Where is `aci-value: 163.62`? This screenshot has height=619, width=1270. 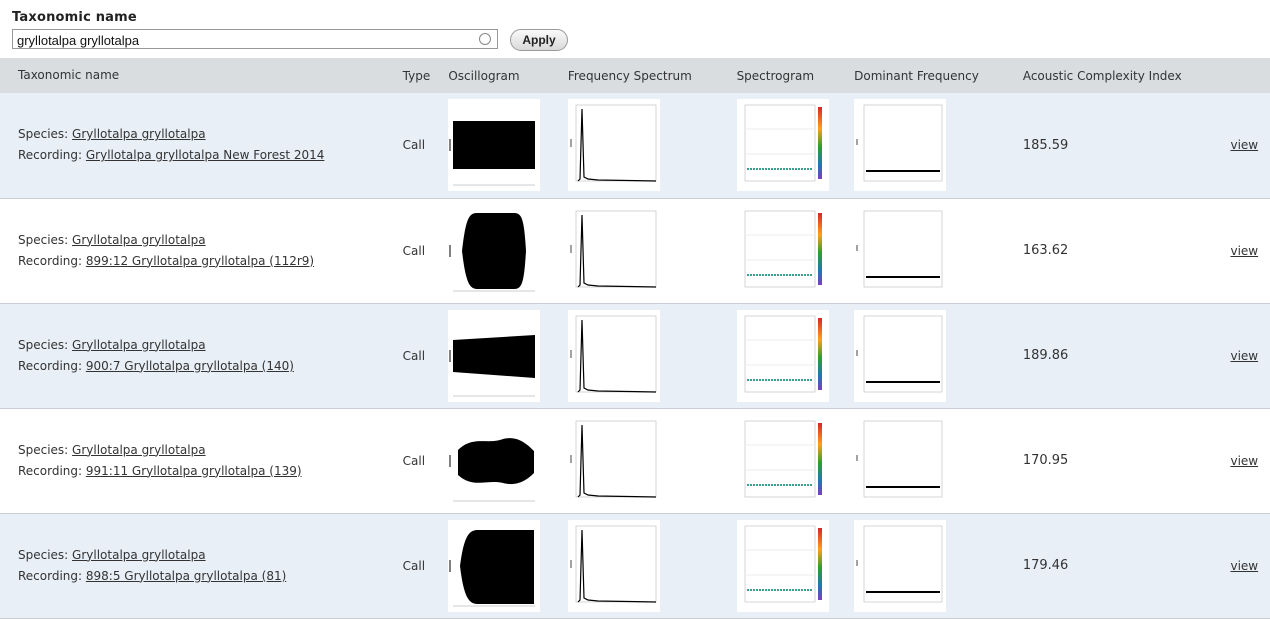
aci-value: 163.62 is located at coordinates (1045, 250).